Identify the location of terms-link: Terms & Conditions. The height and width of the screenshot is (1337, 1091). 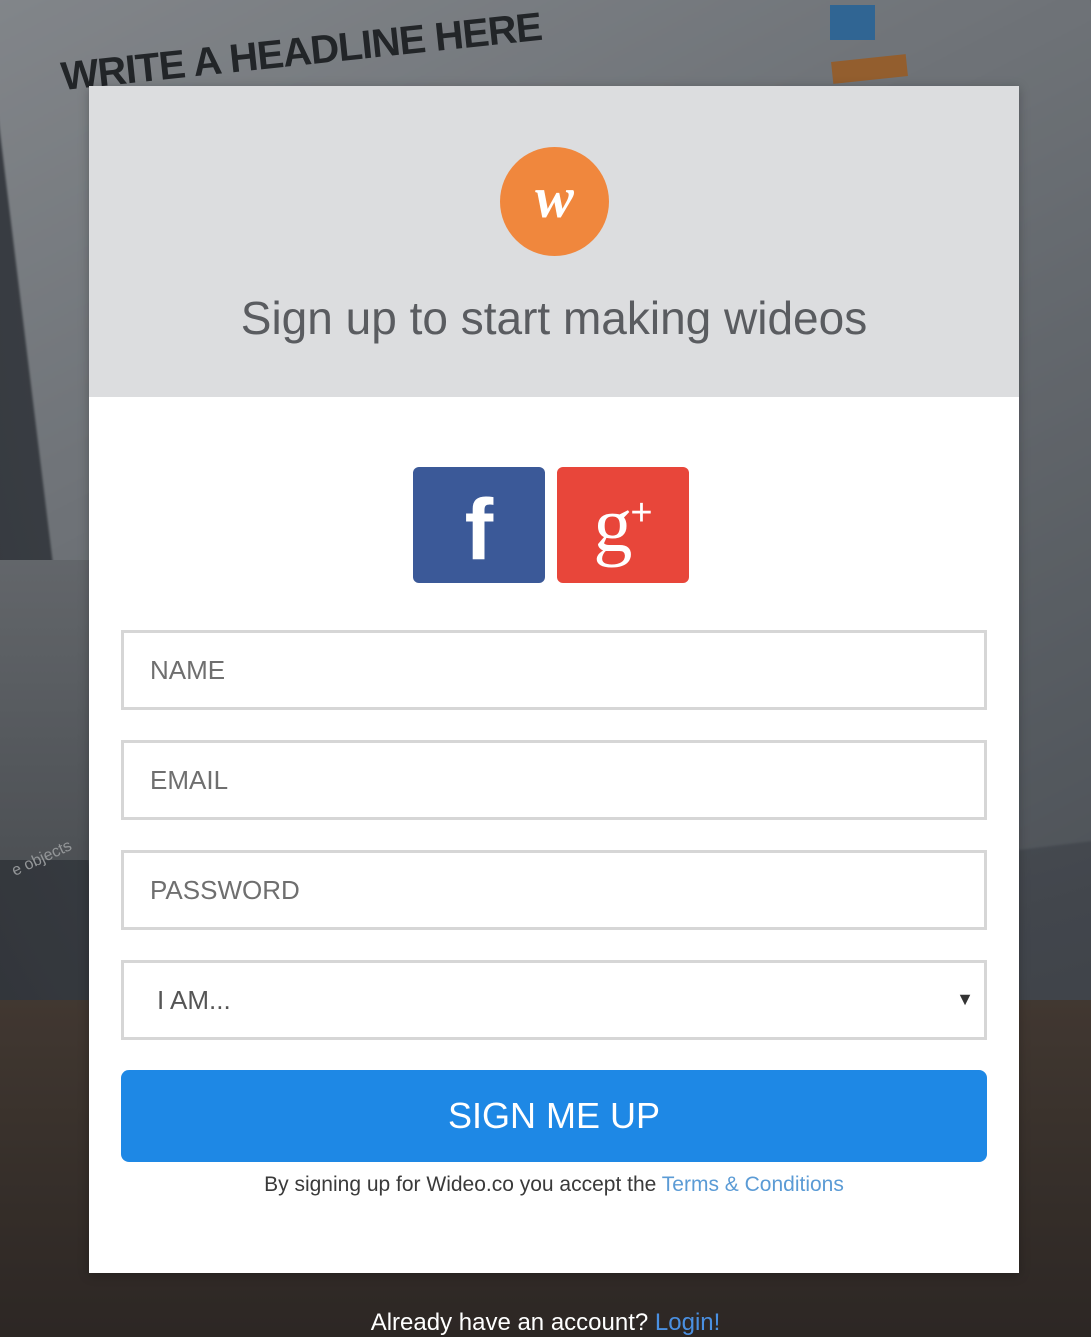
(753, 1184).